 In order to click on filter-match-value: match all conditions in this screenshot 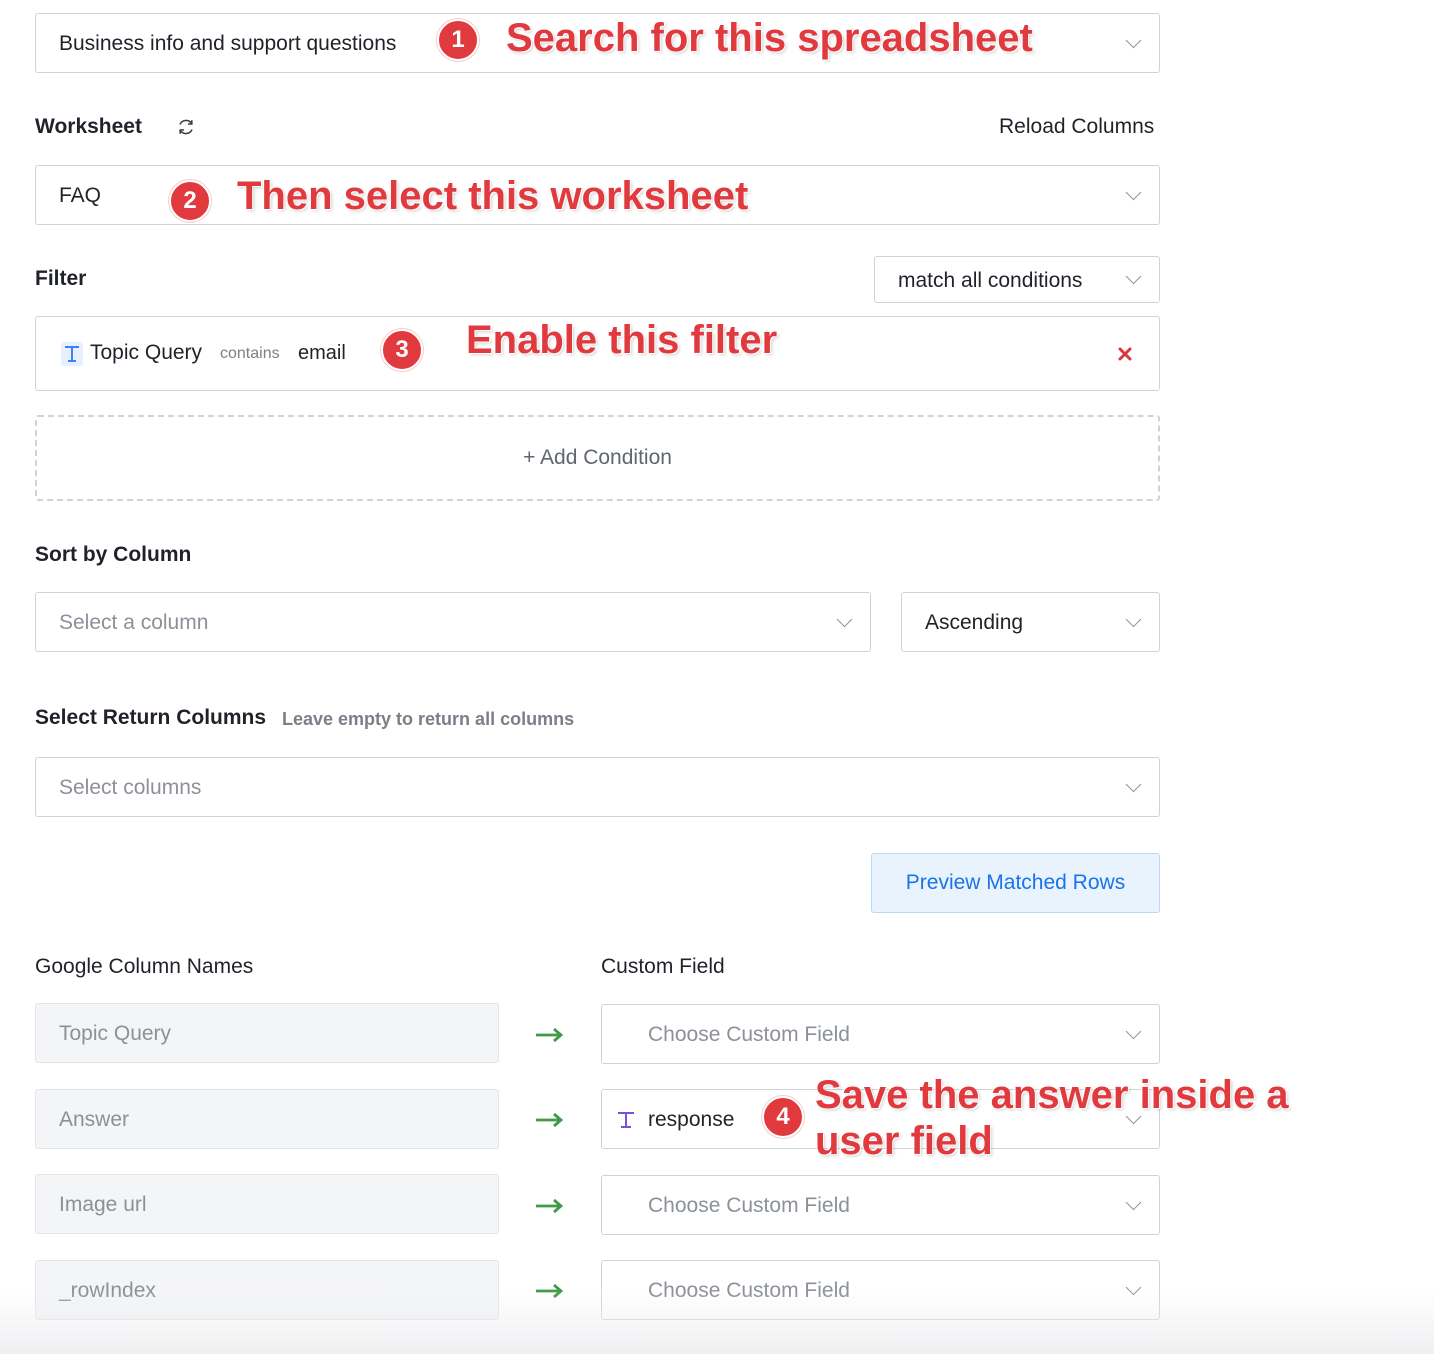, I will do `click(990, 280)`.